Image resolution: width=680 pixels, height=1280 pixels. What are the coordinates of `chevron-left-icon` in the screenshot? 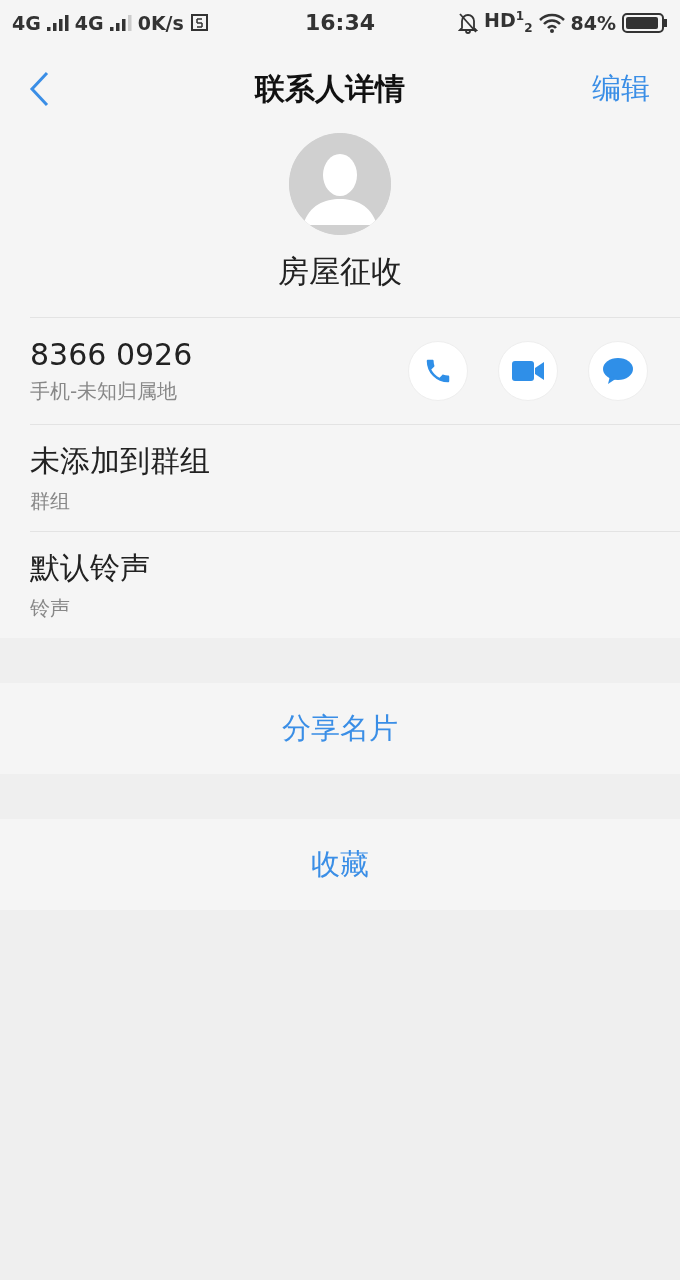 It's located at (39, 89).